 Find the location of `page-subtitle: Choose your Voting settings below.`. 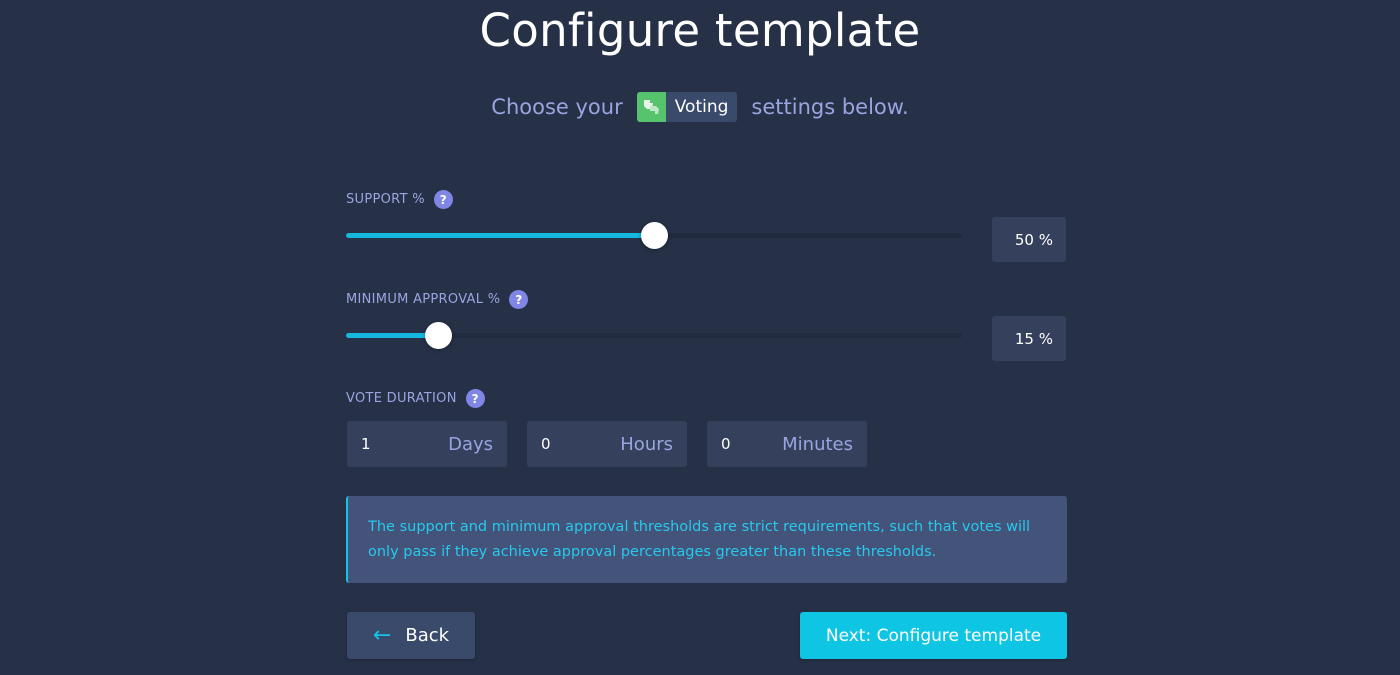

page-subtitle: Choose your Voting settings below. is located at coordinates (700, 107).